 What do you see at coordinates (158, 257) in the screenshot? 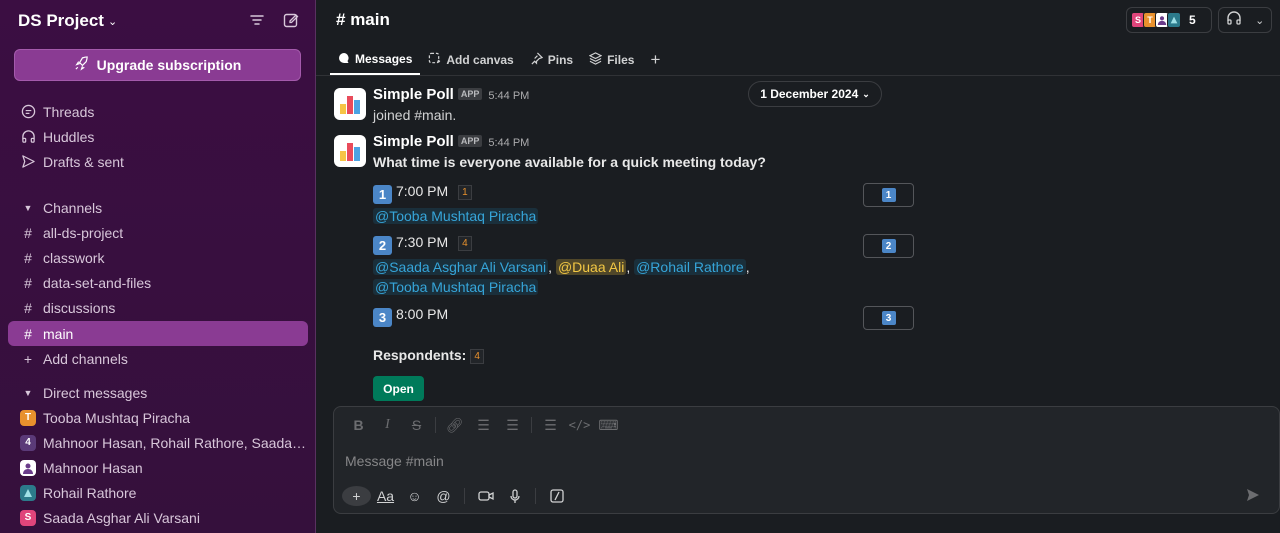
I see `sidebar-item-classwork: # classwork` at bounding box center [158, 257].